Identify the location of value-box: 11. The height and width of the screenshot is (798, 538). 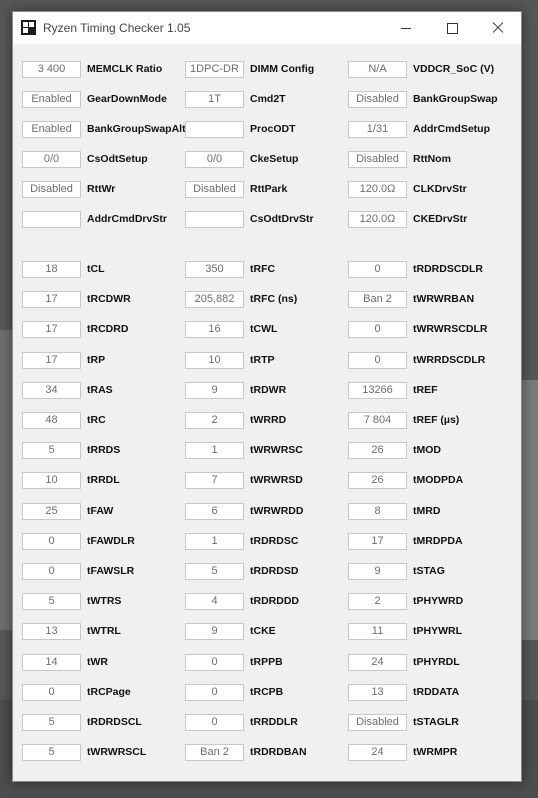
(377, 632).